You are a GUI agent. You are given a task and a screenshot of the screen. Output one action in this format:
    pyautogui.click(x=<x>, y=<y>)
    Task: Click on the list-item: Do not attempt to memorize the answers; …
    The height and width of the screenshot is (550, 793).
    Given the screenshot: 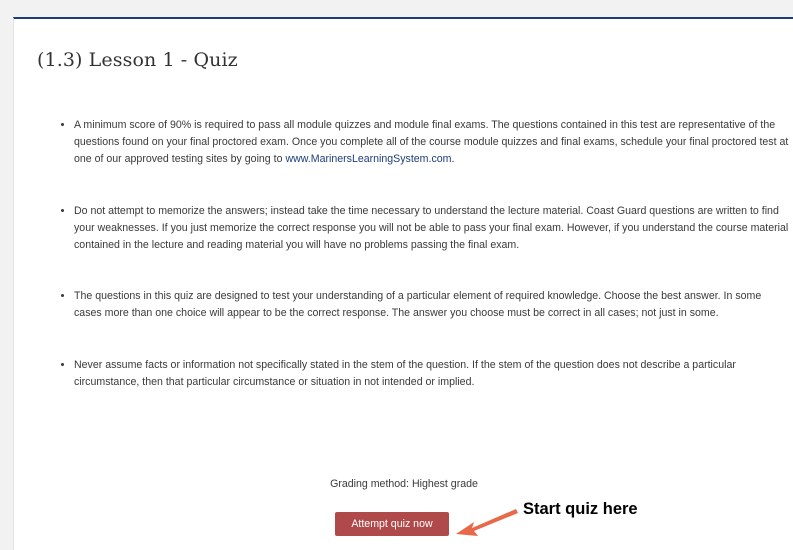 What is the action you would take?
    pyautogui.click(x=431, y=229)
    